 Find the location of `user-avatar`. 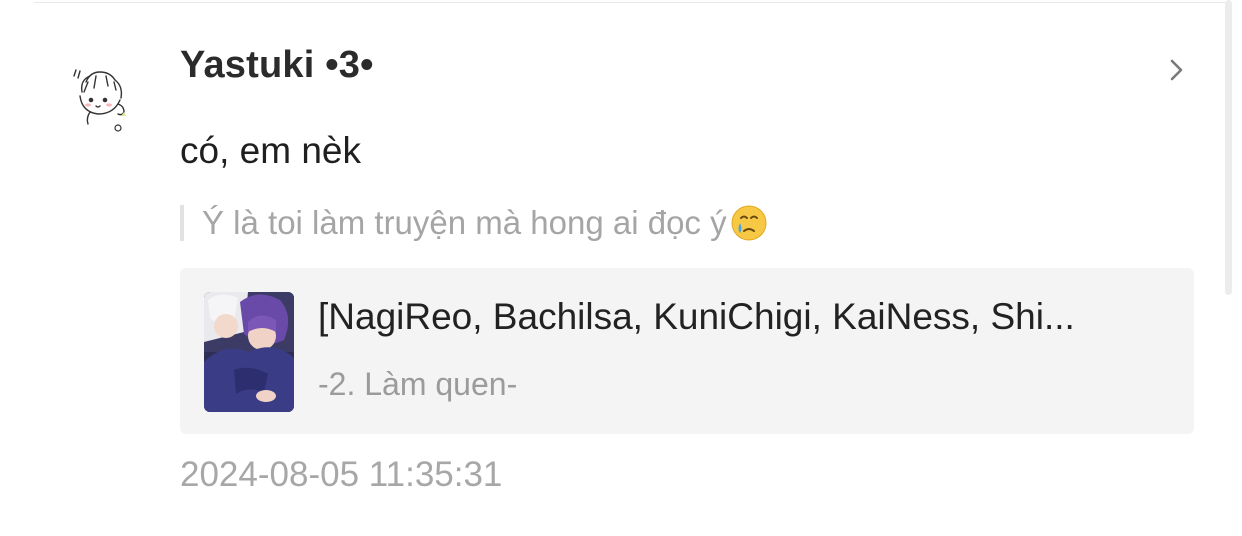

user-avatar is located at coordinates (99, 97).